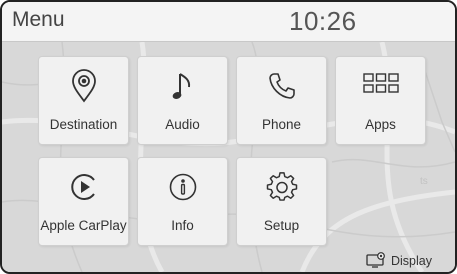 The image size is (457, 274). Describe the element at coordinates (281, 187) in the screenshot. I see `gear-icon` at that location.